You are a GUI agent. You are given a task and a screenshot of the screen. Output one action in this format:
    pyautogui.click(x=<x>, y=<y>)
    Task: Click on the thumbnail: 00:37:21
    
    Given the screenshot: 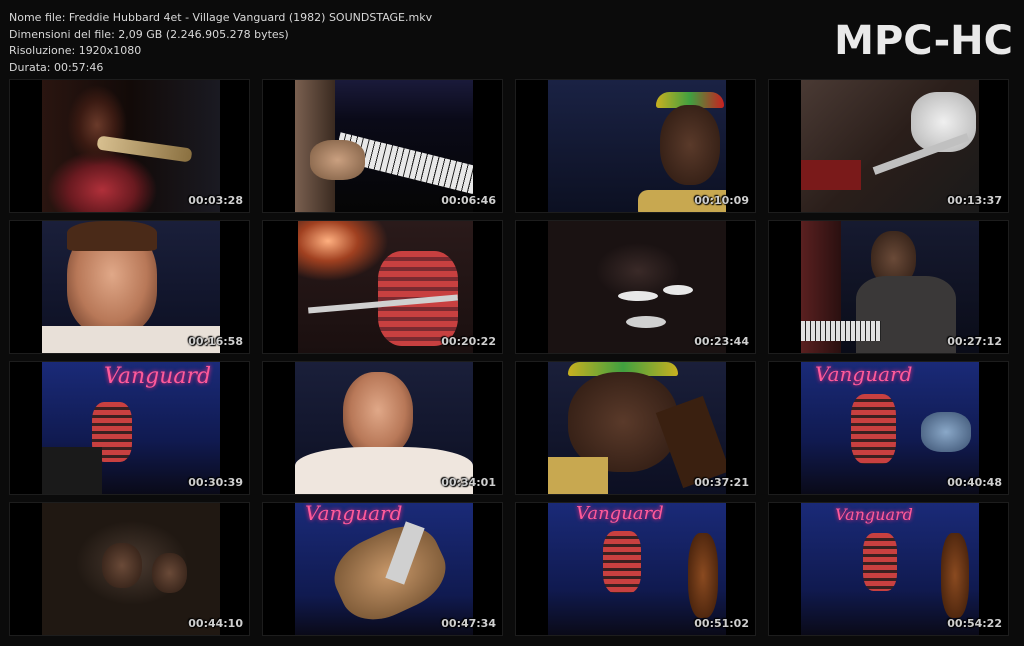 What is the action you would take?
    pyautogui.click(x=635, y=428)
    